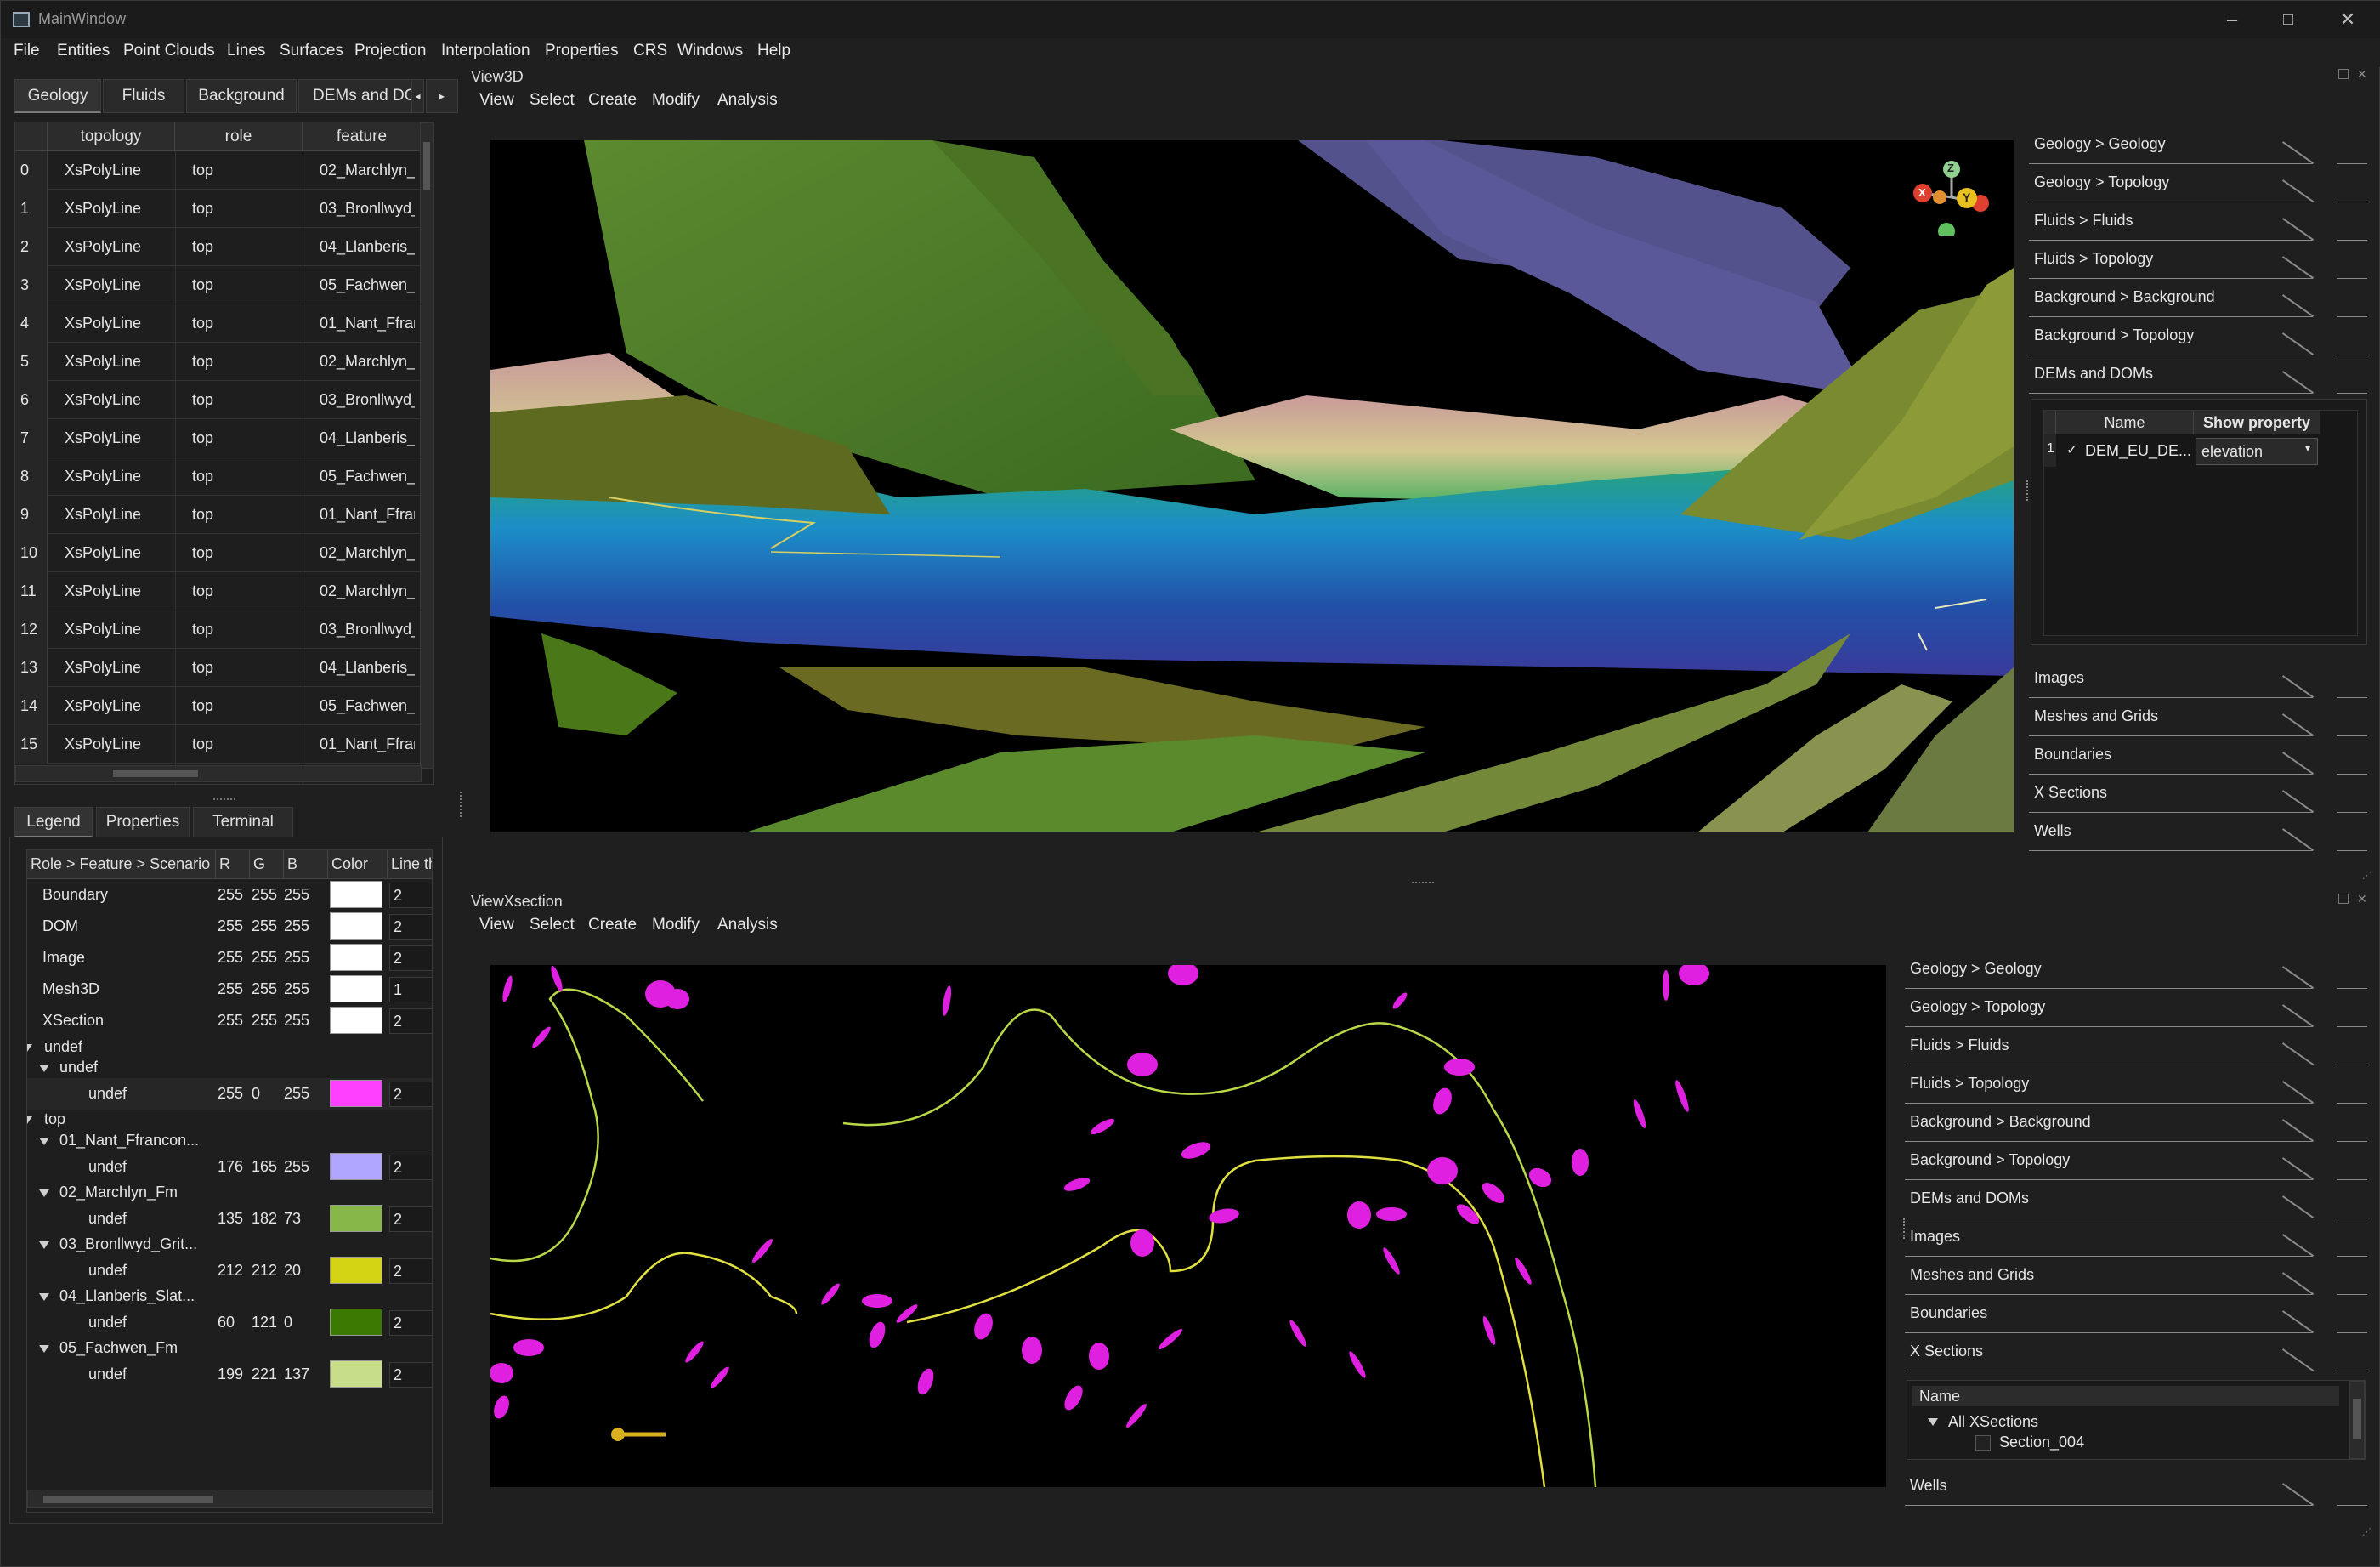  What do you see at coordinates (32, 553) in the screenshot?
I see `row-number: 10` at bounding box center [32, 553].